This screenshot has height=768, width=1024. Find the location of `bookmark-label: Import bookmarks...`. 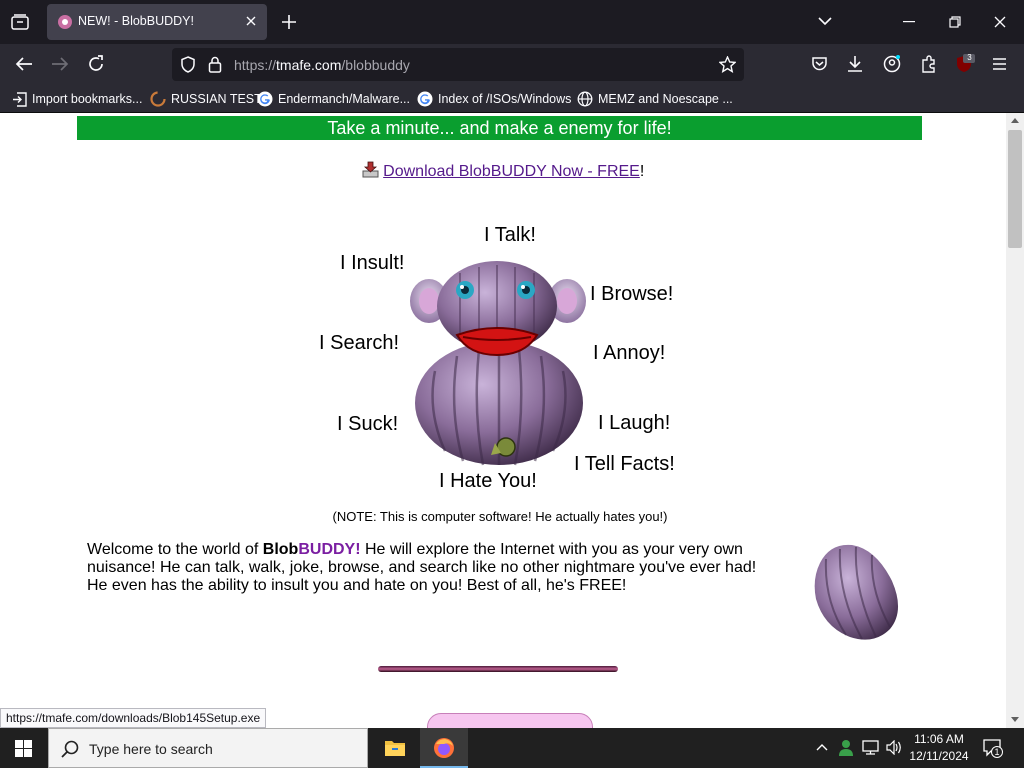

bookmark-label: Import bookmarks... is located at coordinates (87, 99).